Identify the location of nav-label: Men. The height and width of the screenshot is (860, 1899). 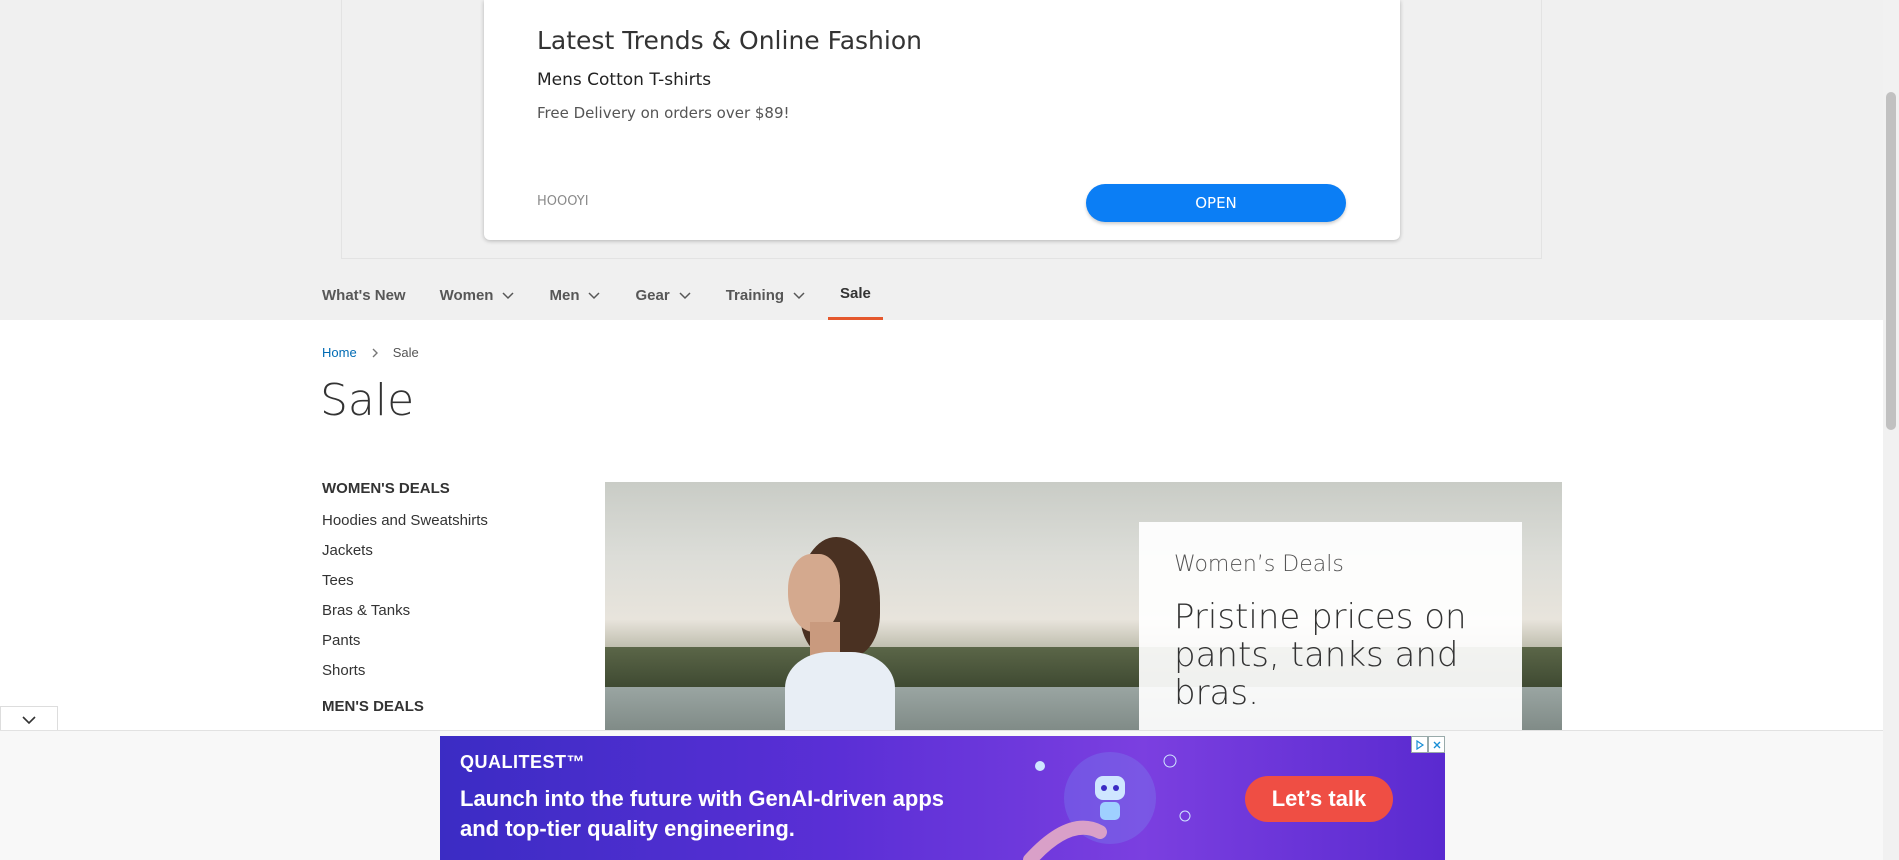
(564, 295).